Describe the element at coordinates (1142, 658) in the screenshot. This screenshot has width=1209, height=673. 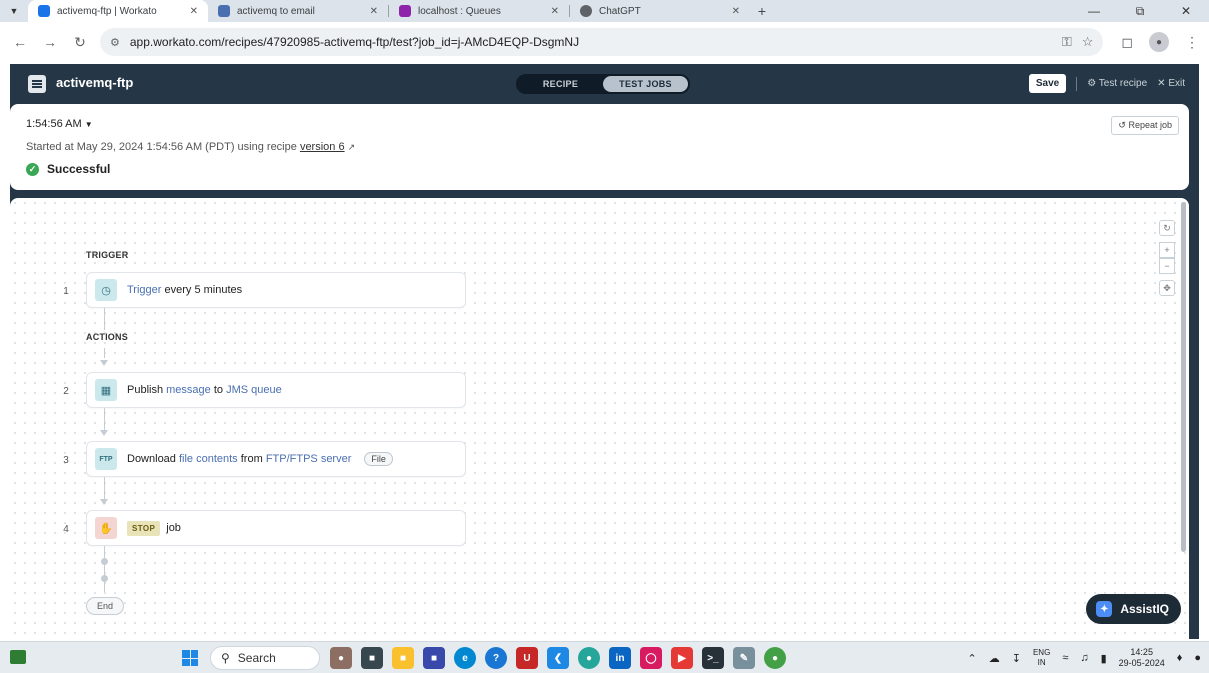
I see `clock: 14:25 29-05-2024` at that location.